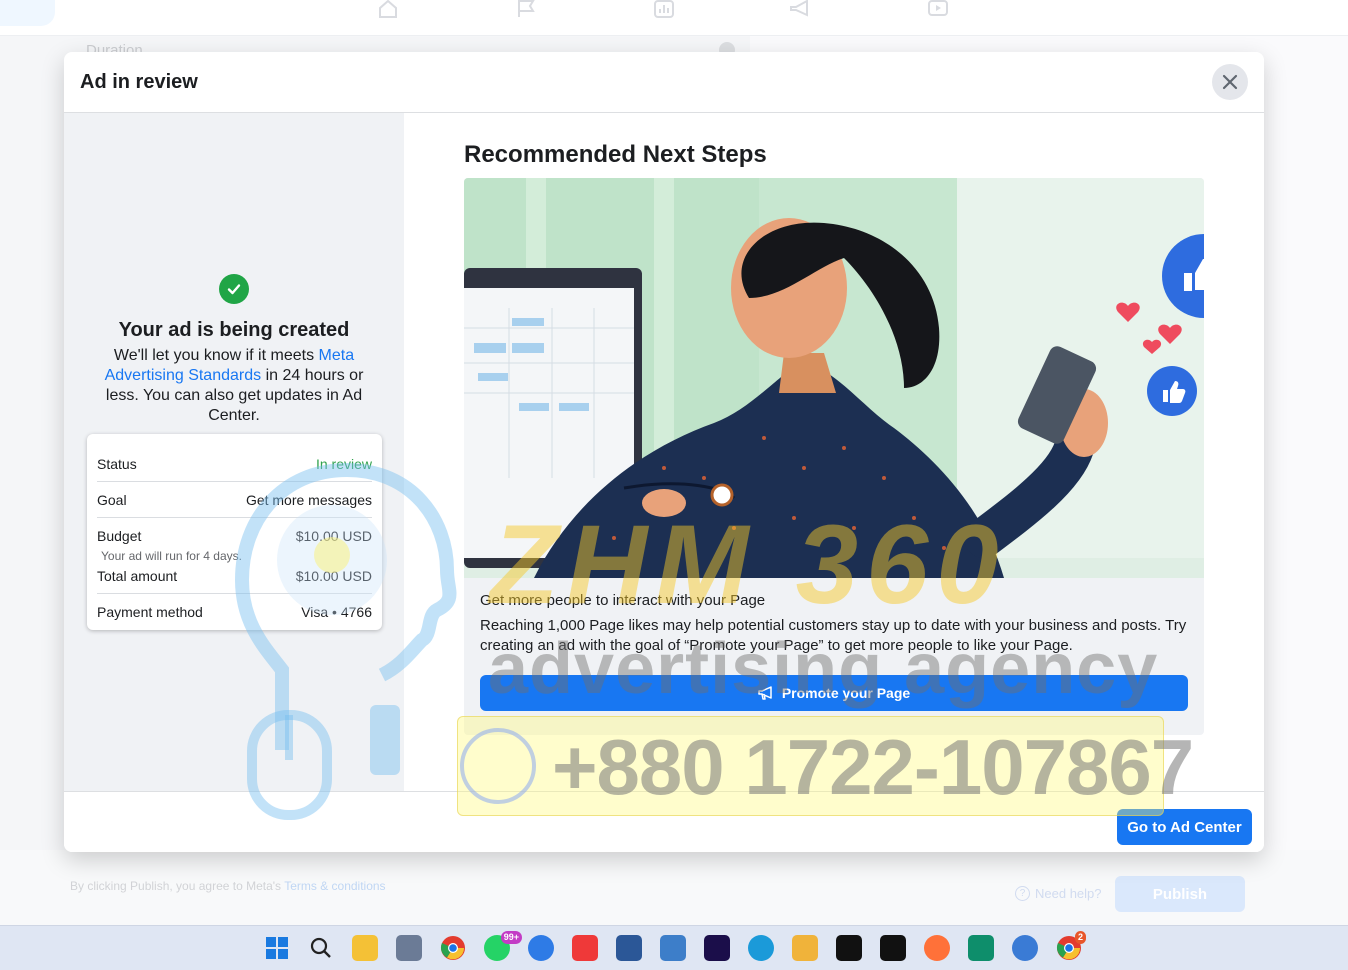  I want to click on status-label: Status, so click(117, 464).